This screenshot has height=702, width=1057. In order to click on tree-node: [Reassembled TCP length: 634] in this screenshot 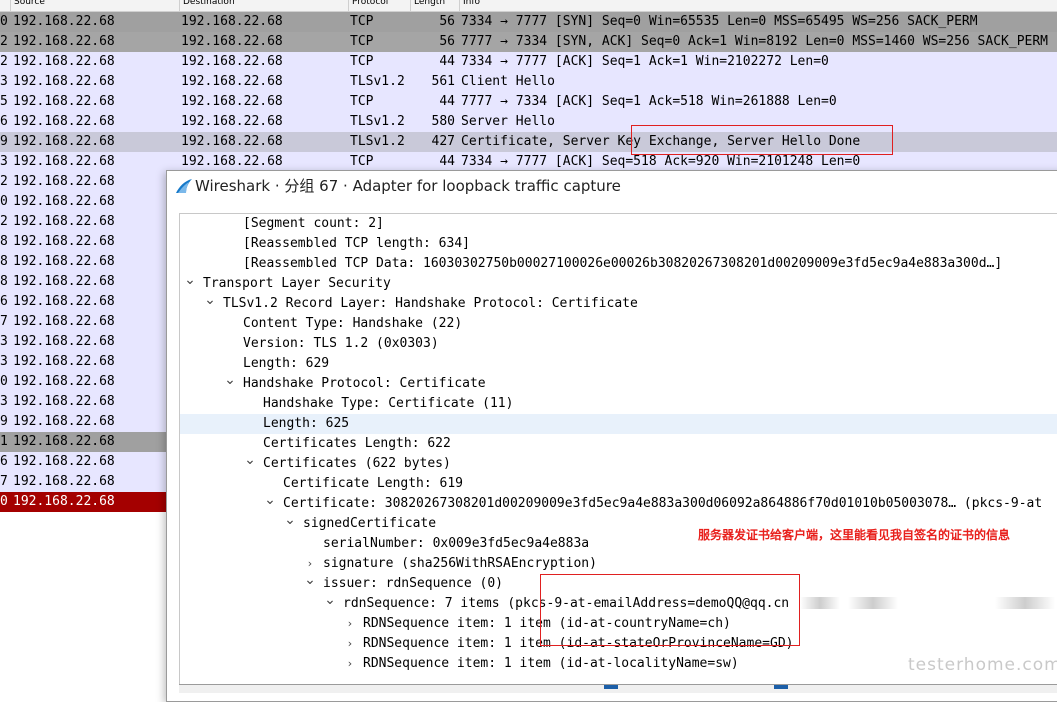, I will do `click(618, 244)`.